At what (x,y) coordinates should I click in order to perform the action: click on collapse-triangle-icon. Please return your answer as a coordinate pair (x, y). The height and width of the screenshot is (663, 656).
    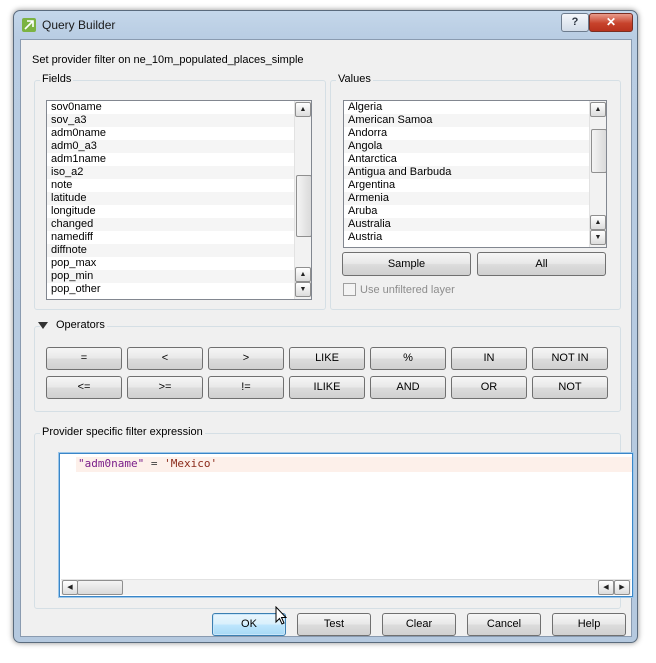
    Looking at the image, I should click on (43, 326).